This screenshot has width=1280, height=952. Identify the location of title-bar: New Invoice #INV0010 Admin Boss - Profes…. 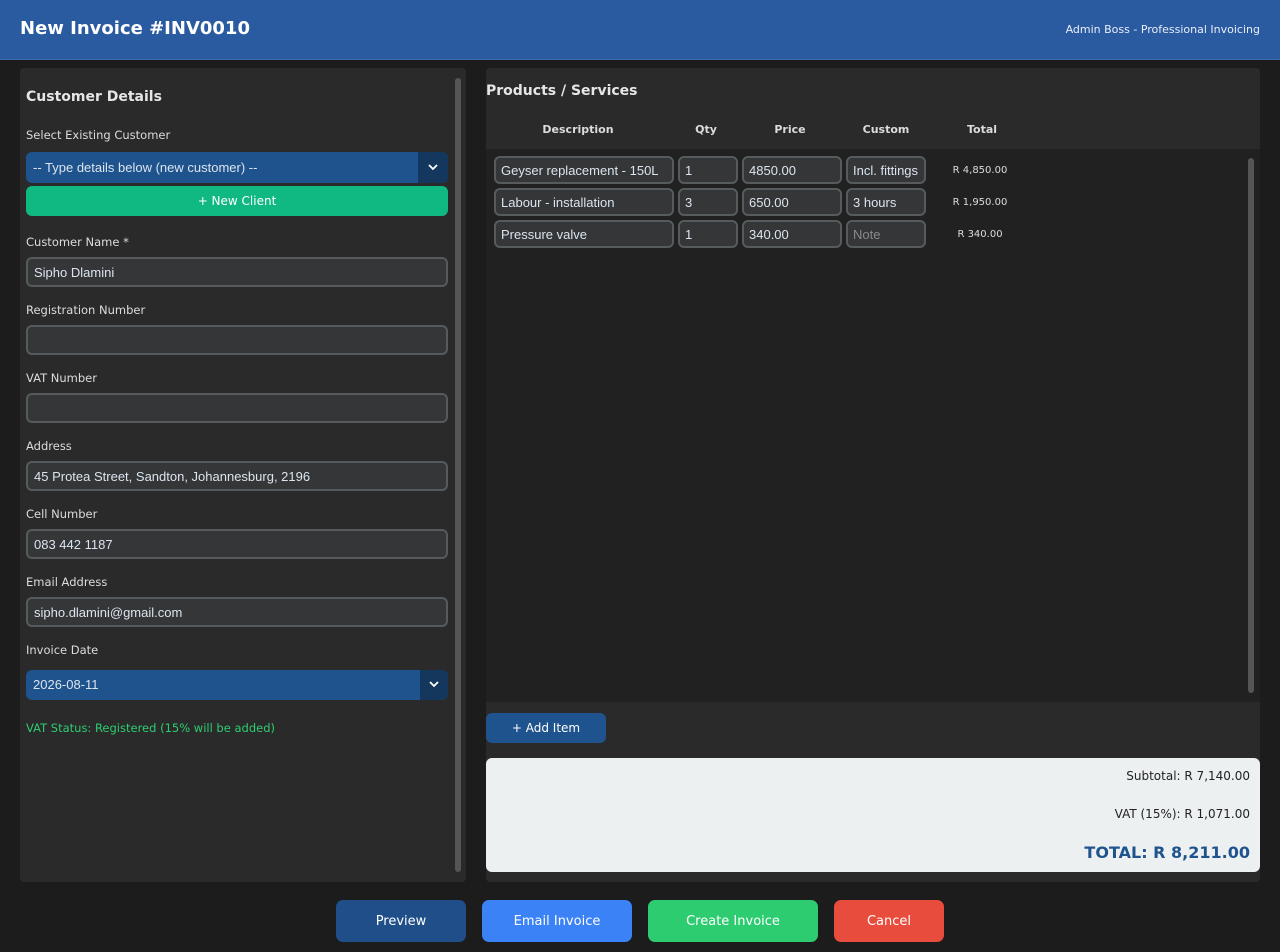
(640, 30).